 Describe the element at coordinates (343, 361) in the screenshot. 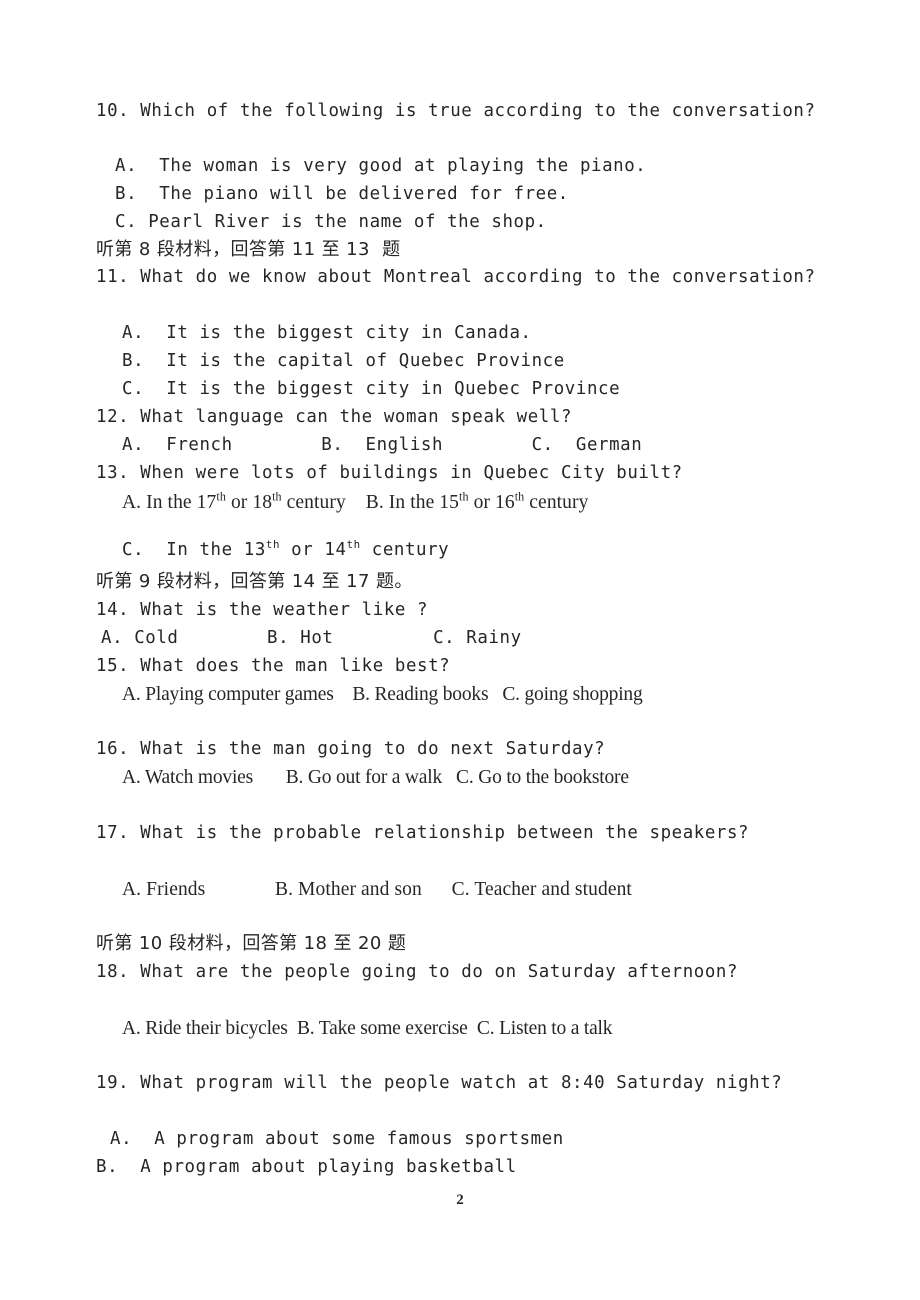

I see `question-11-option-b: B. It is the capital of Quebec Province` at that location.